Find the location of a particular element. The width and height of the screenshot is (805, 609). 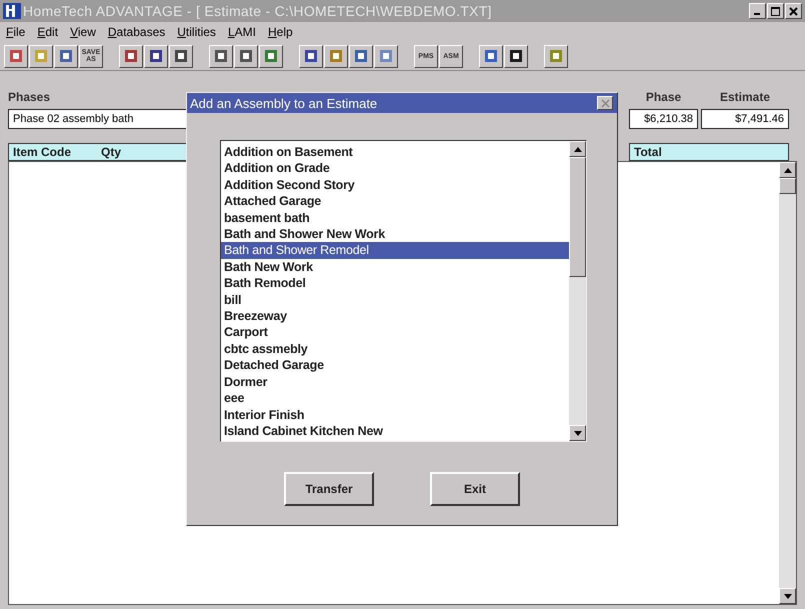

menu-item: View is located at coordinates (83, 32).